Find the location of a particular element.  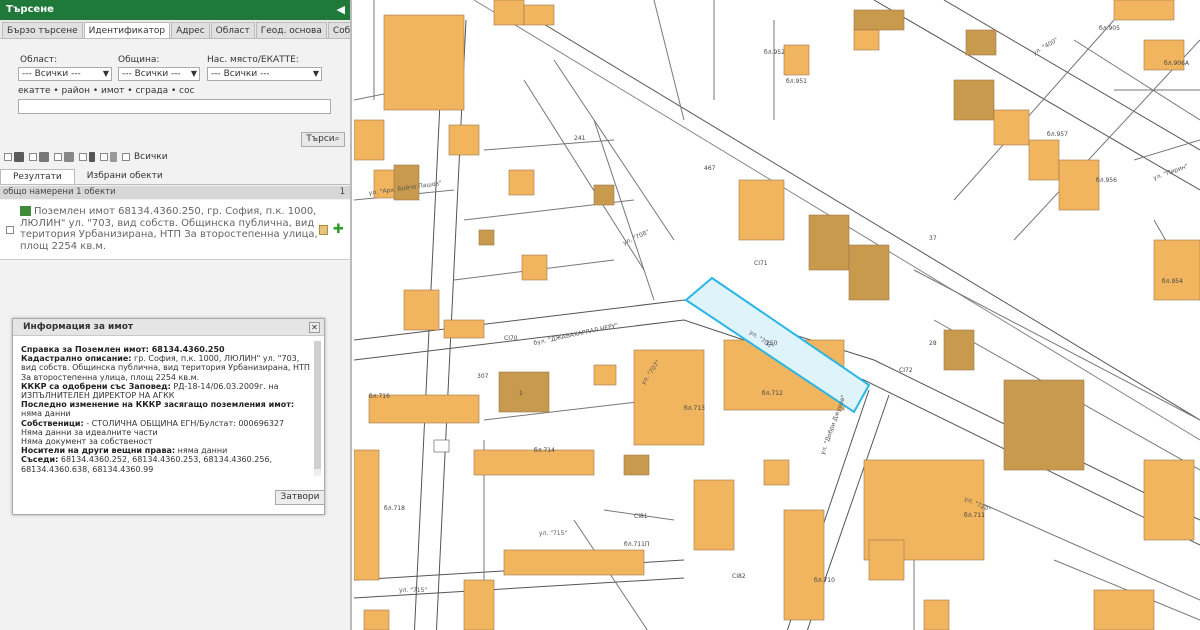

identifier-input is located at coordinates (174, 106).